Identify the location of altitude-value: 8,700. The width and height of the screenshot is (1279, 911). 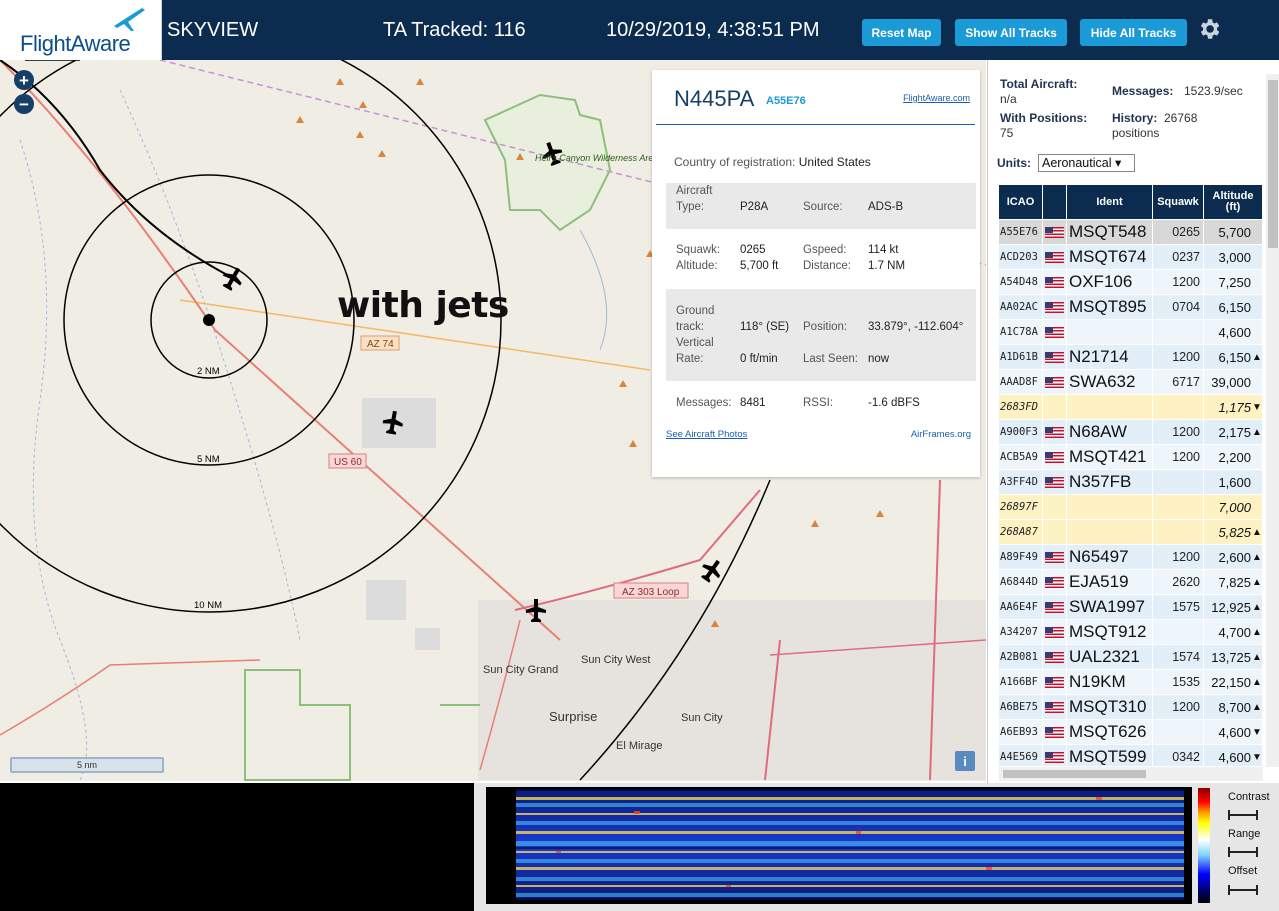
(1234, 707).